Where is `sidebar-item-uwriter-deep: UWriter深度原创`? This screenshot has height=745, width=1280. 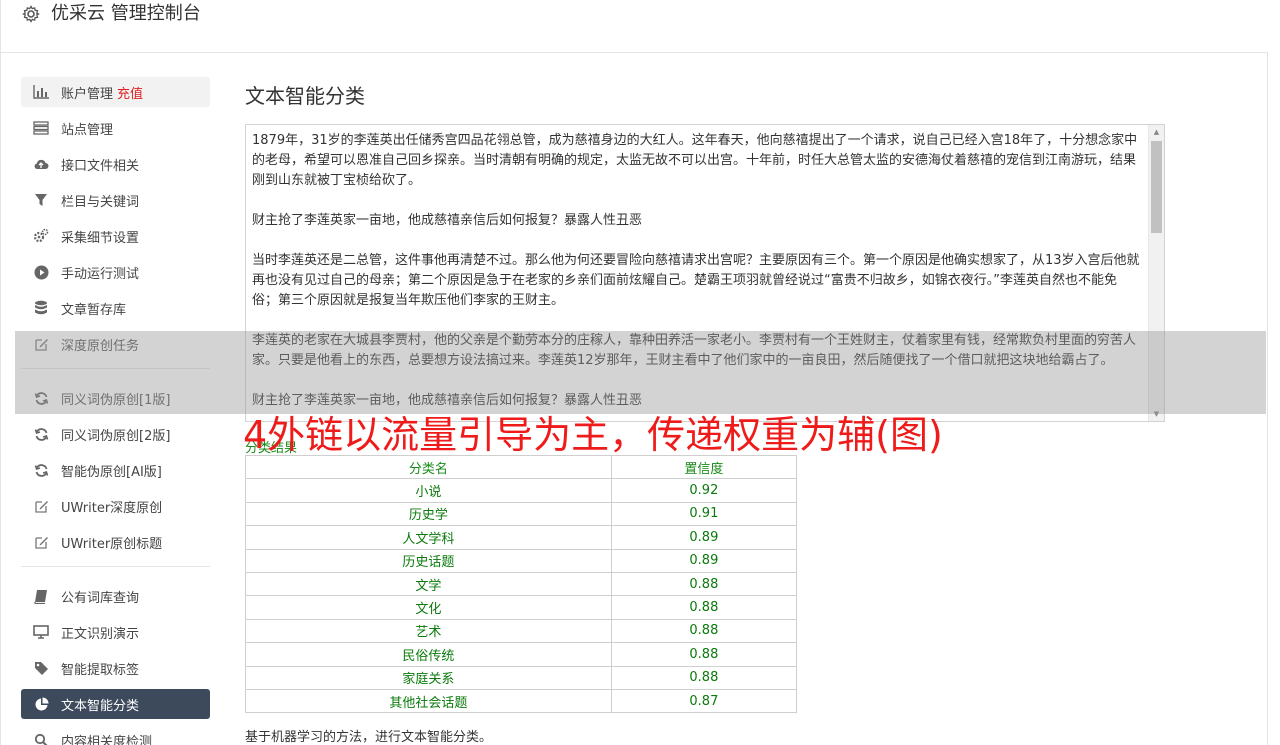 sidebar-item-uwriter-deep: UWriter深度原创 is located at coordinates (115, 506).